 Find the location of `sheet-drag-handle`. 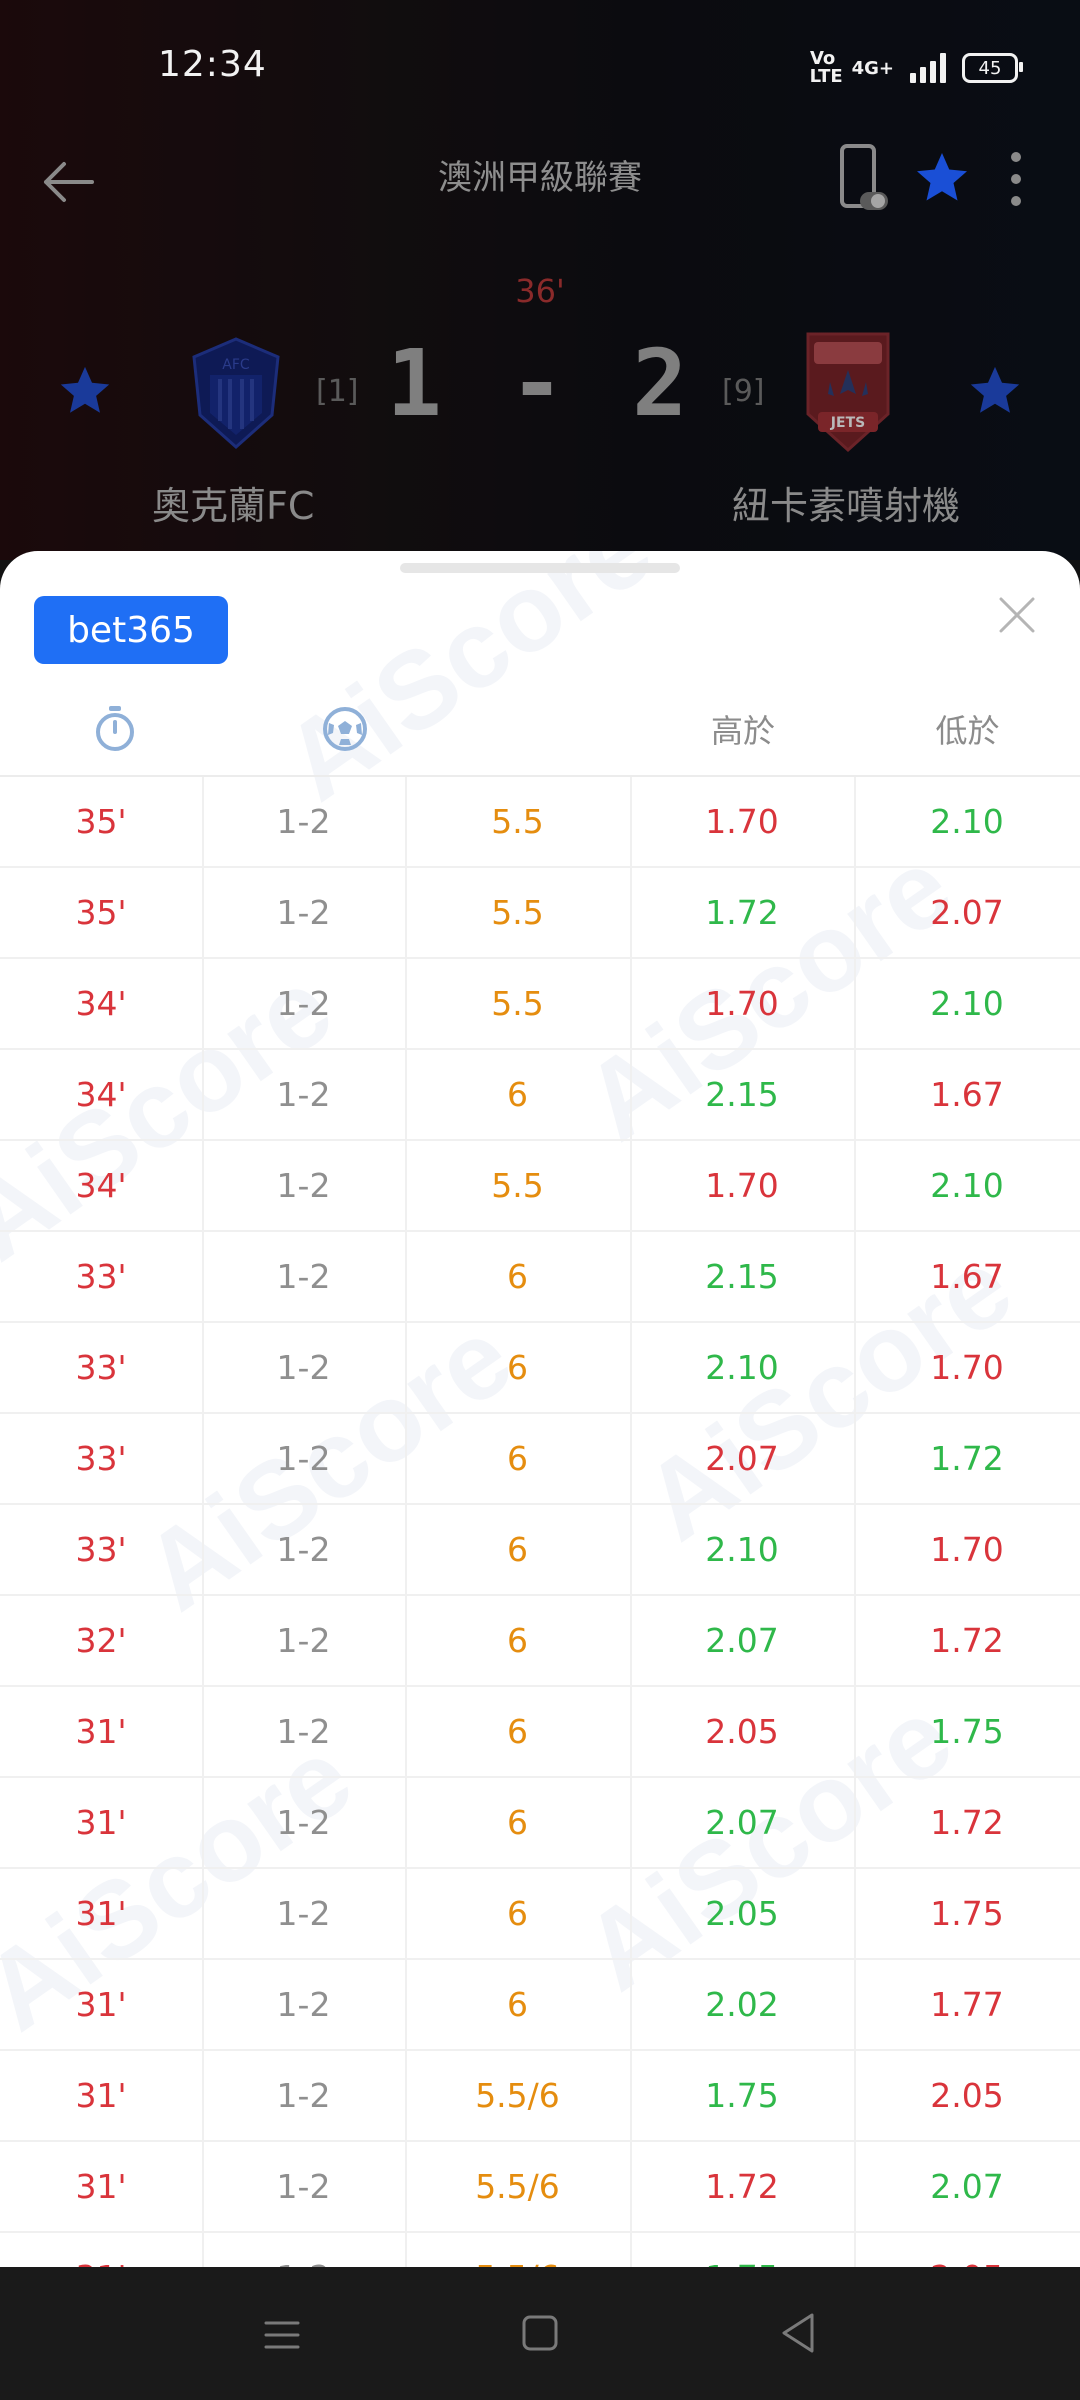

sheet-drag-handle is located at coordinates (540, 568).